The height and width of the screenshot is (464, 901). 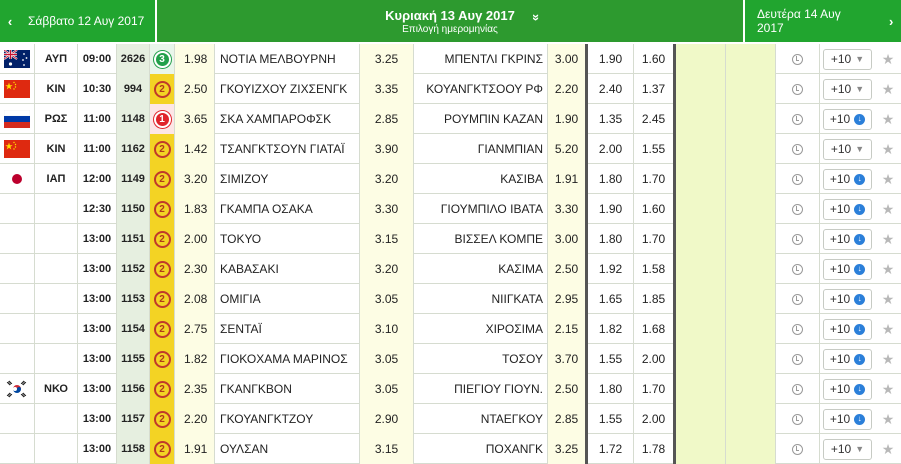 What do you see at coordinates (386, 89) in the screenshot?
I see `draw-odds: 3.35` at bounding box center [386, 89].